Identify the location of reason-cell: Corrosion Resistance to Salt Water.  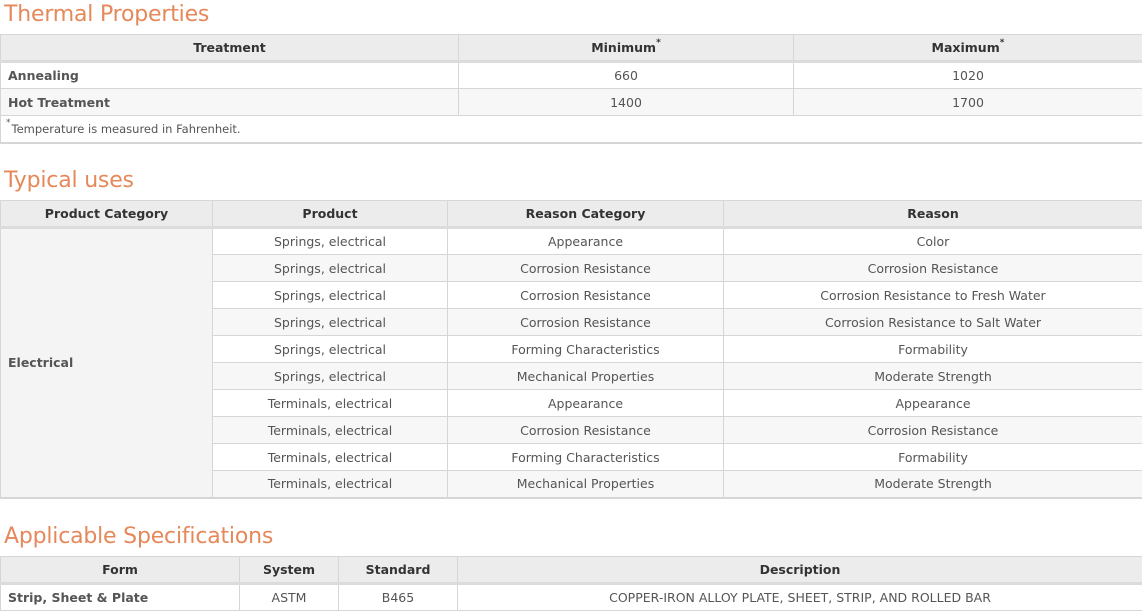
(932, 322).